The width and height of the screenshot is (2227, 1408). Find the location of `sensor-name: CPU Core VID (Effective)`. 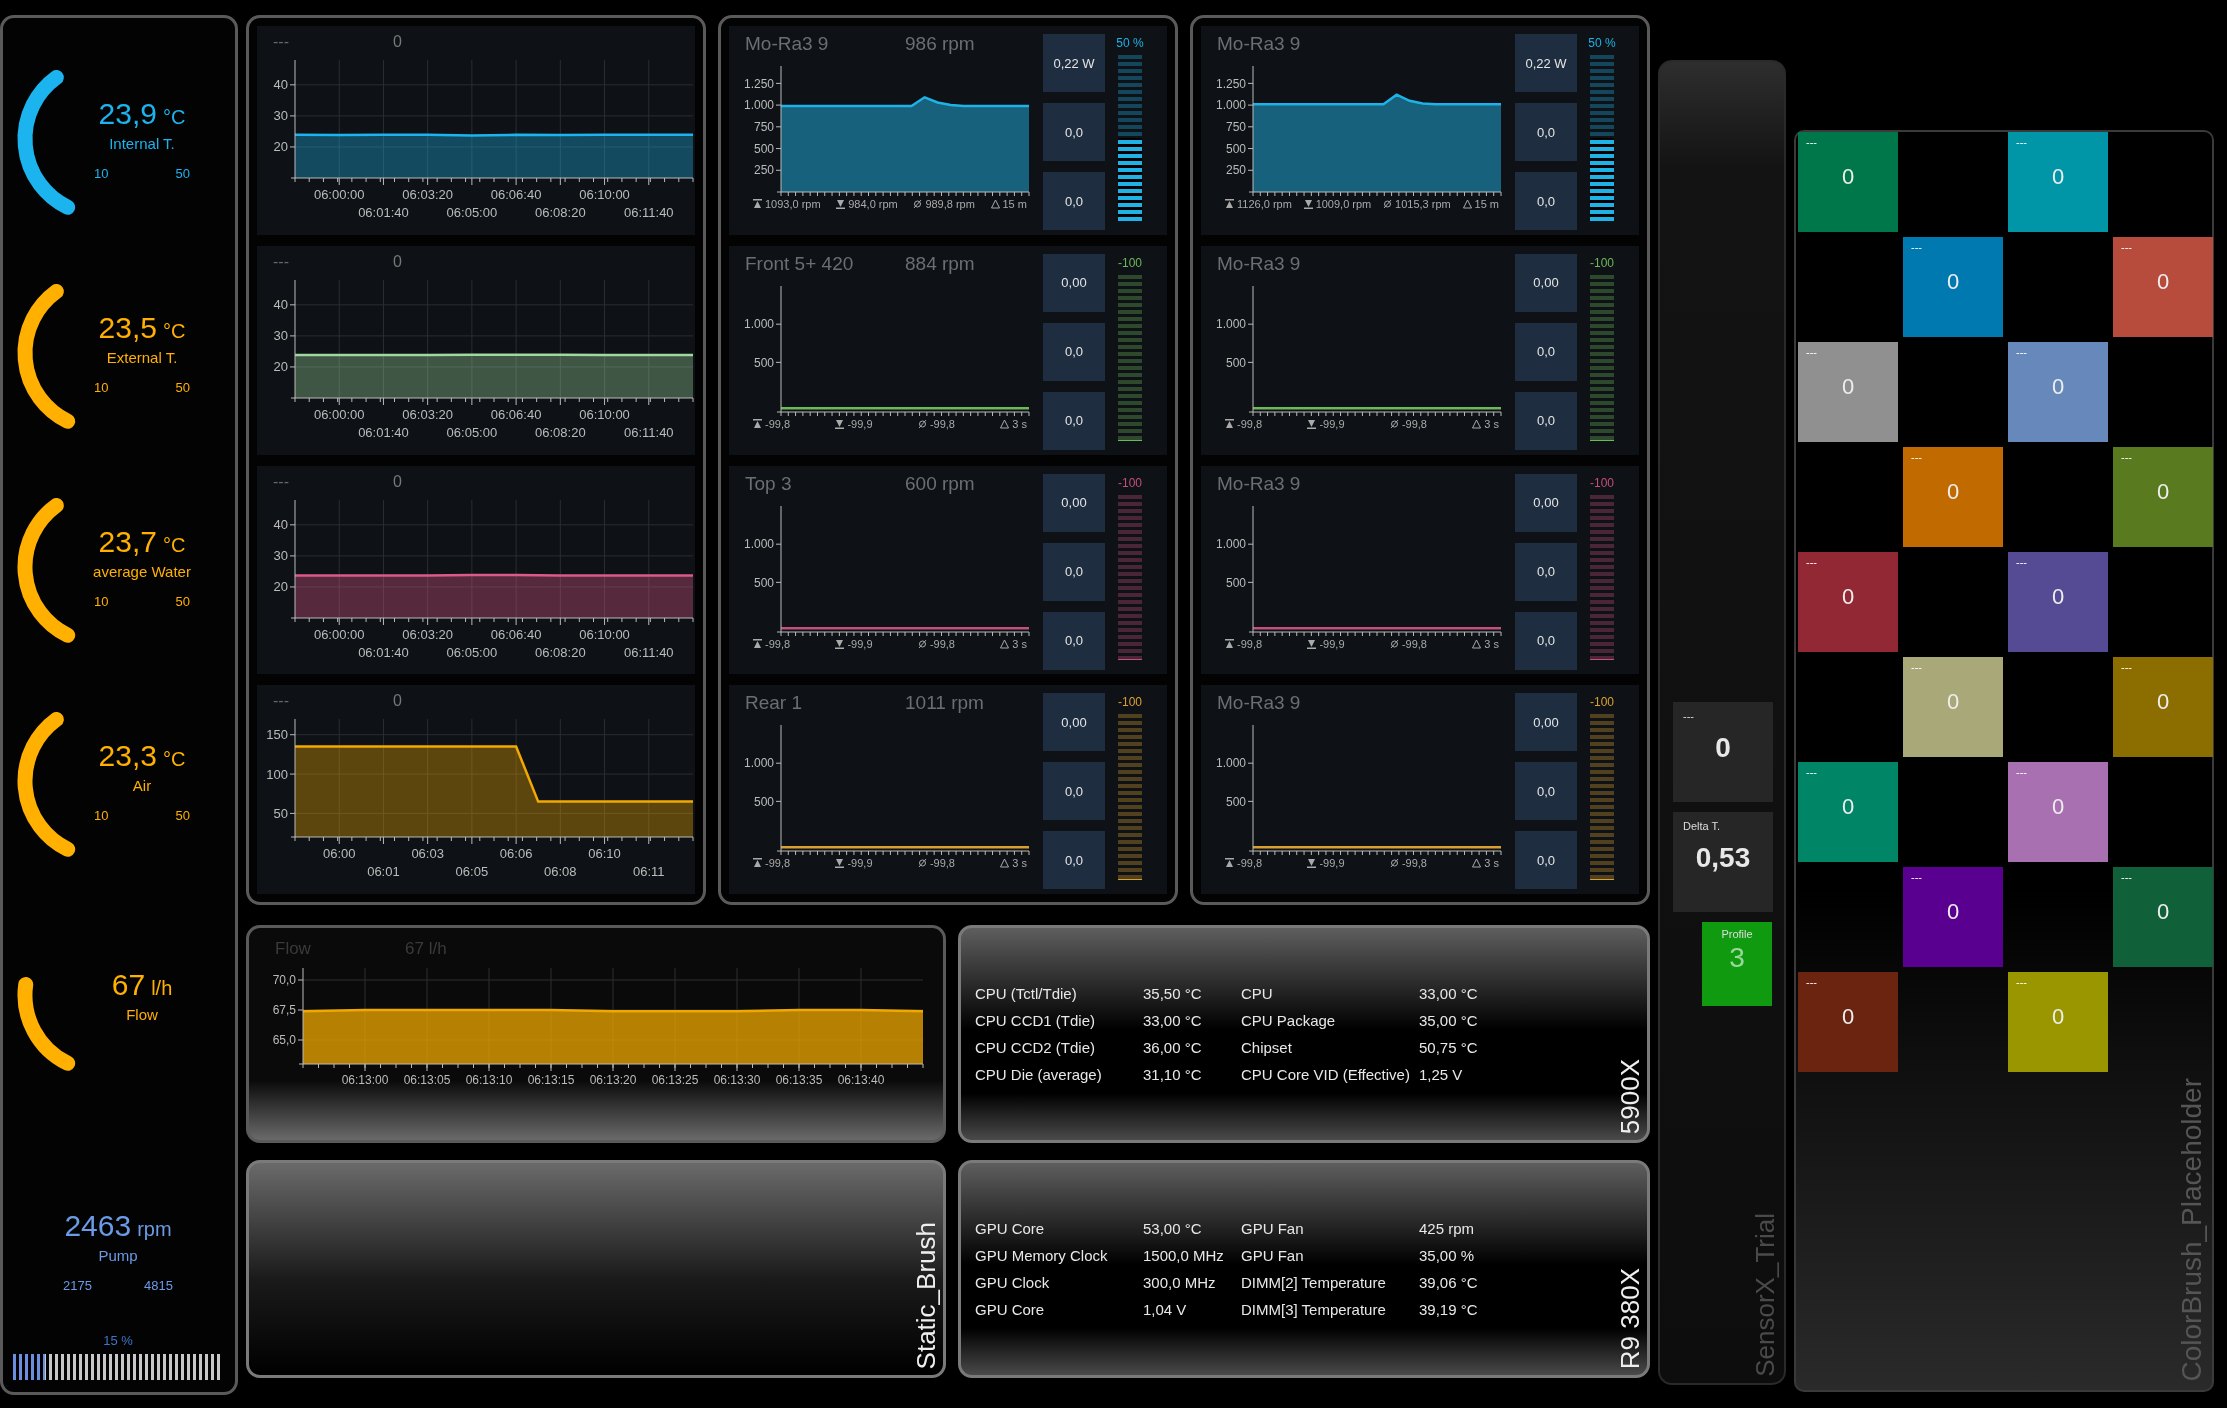

sensor-name: CPU Core VID (Effective) is located at coordinates (1326, 1074).